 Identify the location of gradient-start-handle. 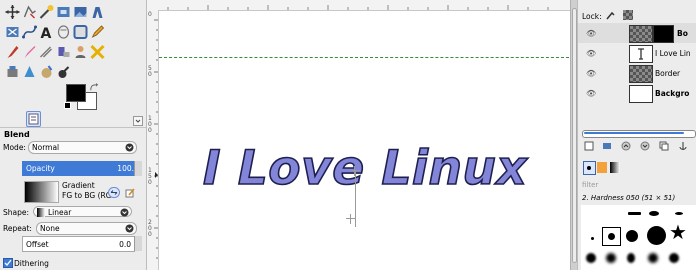
(355, 171).